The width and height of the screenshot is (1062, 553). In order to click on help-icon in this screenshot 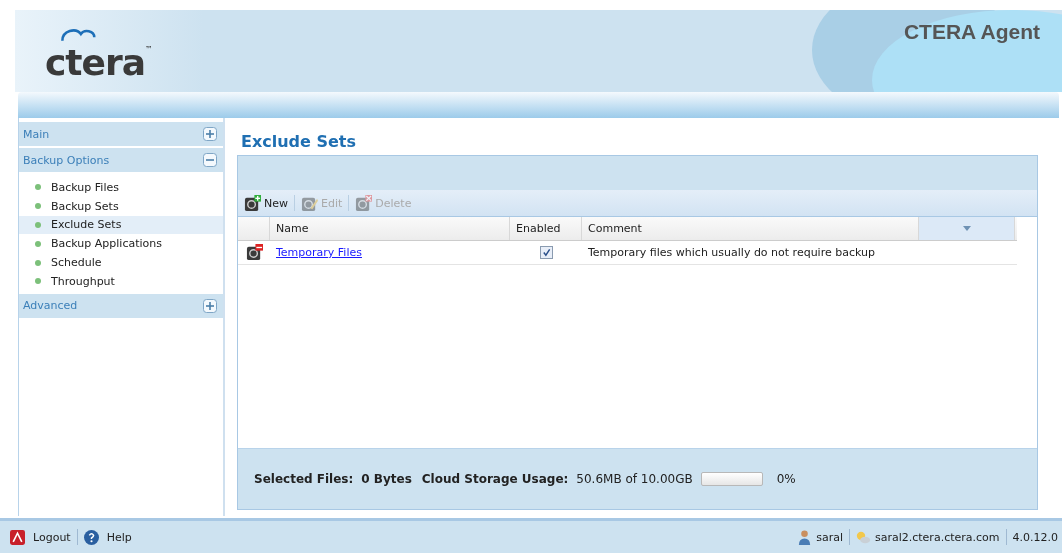, I will do `click(91, 537)`.